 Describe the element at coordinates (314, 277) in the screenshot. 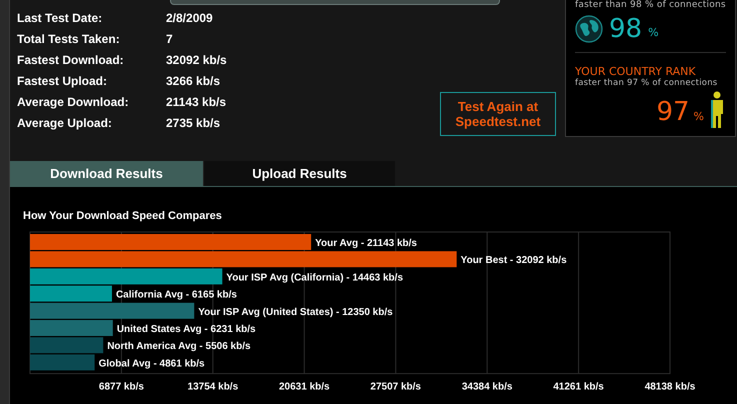

I see `bar-label: Your ISP Avg (California) - 14463 kb/s` at that location.